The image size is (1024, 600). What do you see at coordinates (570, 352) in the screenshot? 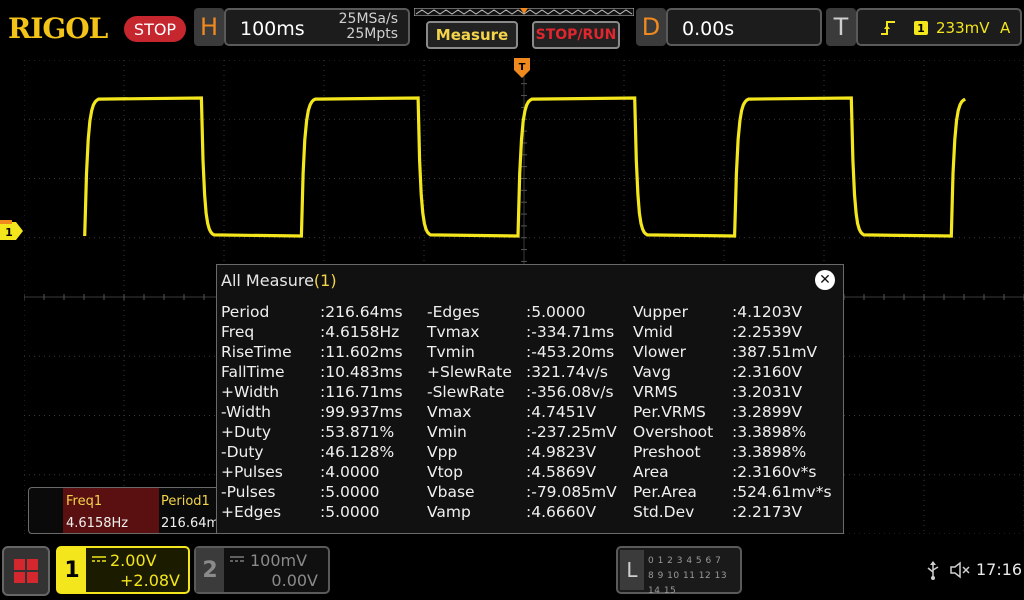
I see `measure-value: :-453.20ms` at bounding box center [570, 352].